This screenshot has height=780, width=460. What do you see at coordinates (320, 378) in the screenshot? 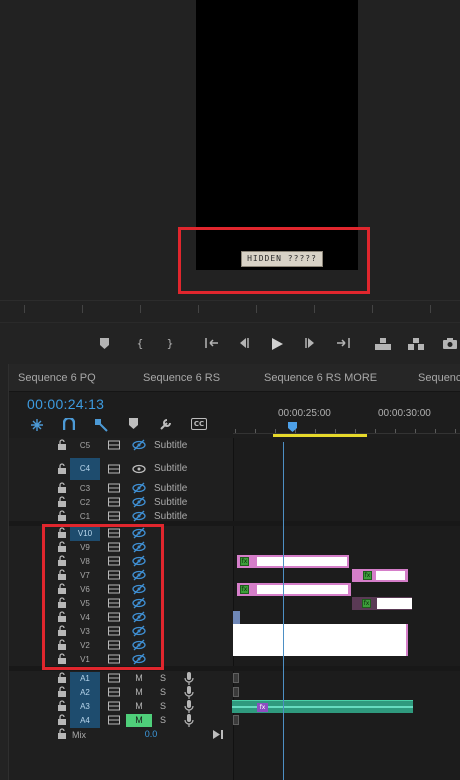
I see `tab-sequence-6-rs-more: Sequence 6 RS MORE` at bounding box center [320, 378].